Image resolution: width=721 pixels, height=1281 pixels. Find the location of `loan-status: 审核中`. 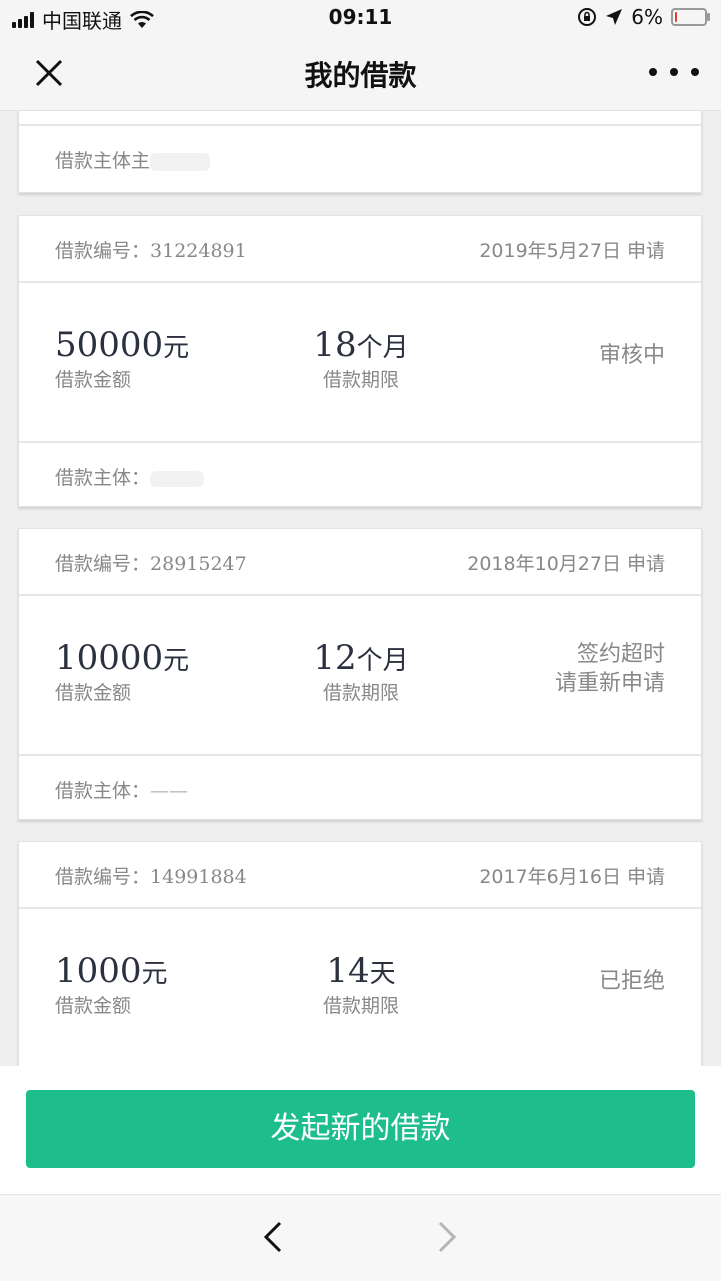

loan-status: 审核中 is located at coordinates (632, 355).